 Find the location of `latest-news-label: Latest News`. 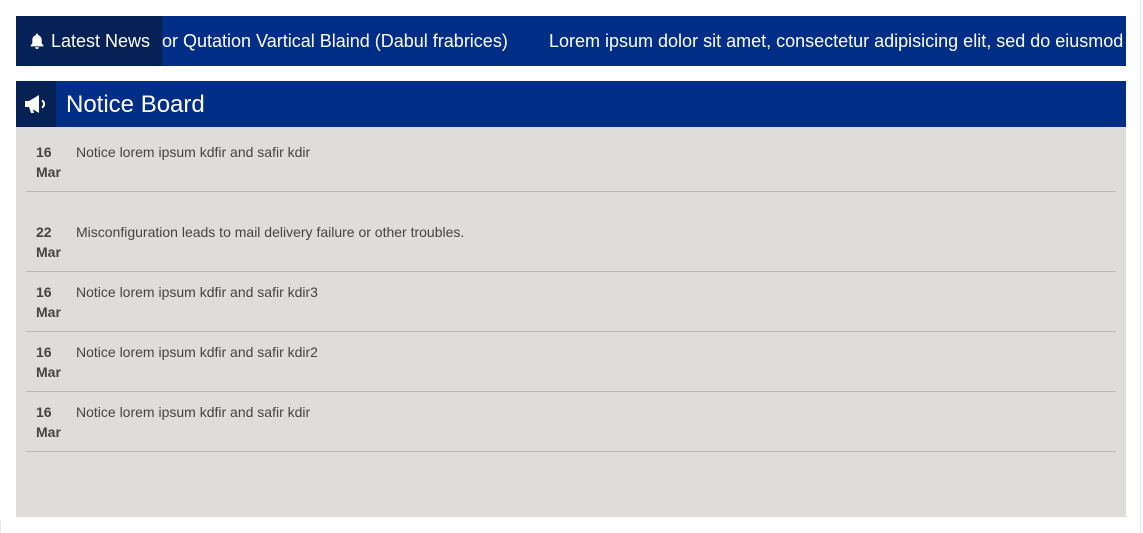

latest-news-label: Latest News is located at coordinates (101, 40).